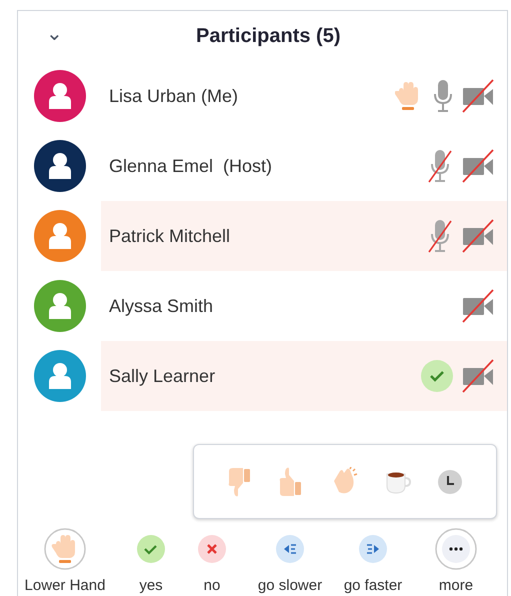  What do you see at coordinates (239, 481) in the screenshot?
I see `thumbs-down-icon` at bounding box center [239, 481].